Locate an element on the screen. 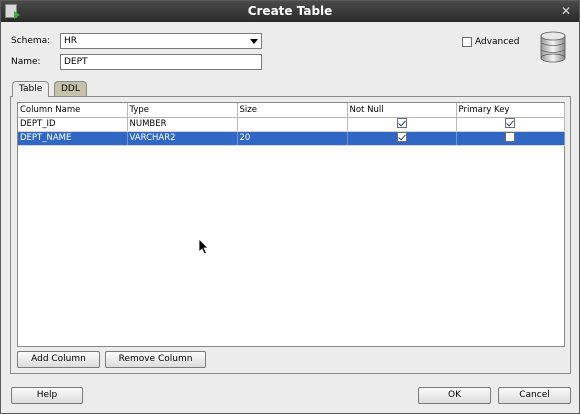 The width and height of the screenshot is (580, 414). title-bar: Create Table ✕ is located at coordinates (290, 11).